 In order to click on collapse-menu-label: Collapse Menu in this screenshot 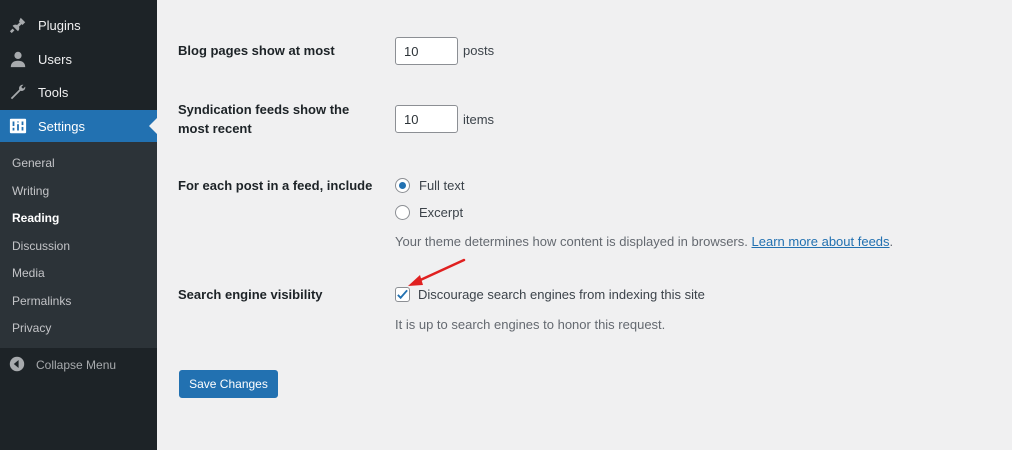, I will do `click(76, 365)`.